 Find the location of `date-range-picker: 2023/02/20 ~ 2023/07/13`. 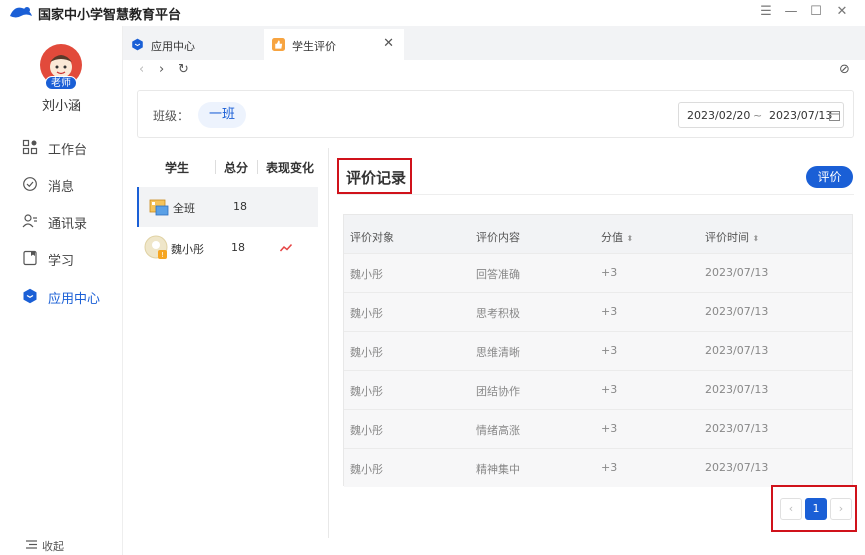

date-range-picker: 2023/02/20 ~ 2023/07/13 is located at coordinates (761, 115).